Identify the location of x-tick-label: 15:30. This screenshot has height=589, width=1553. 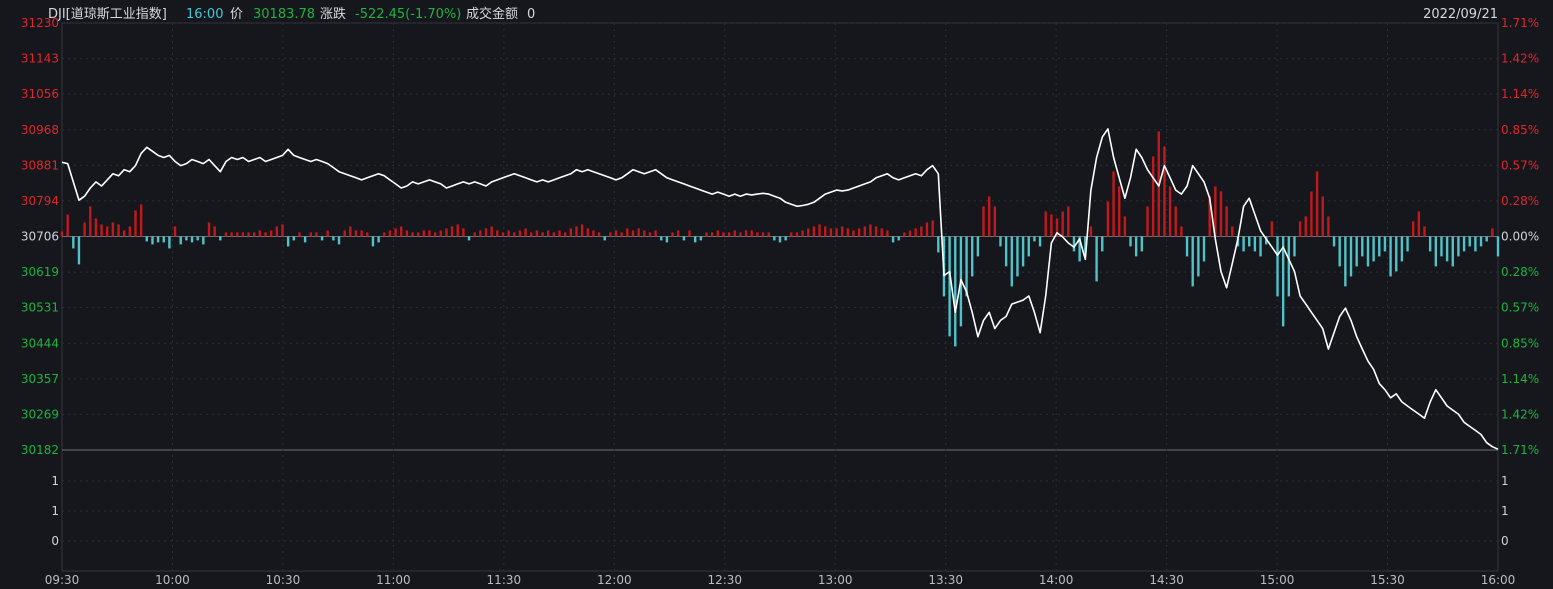
(1387, 580).